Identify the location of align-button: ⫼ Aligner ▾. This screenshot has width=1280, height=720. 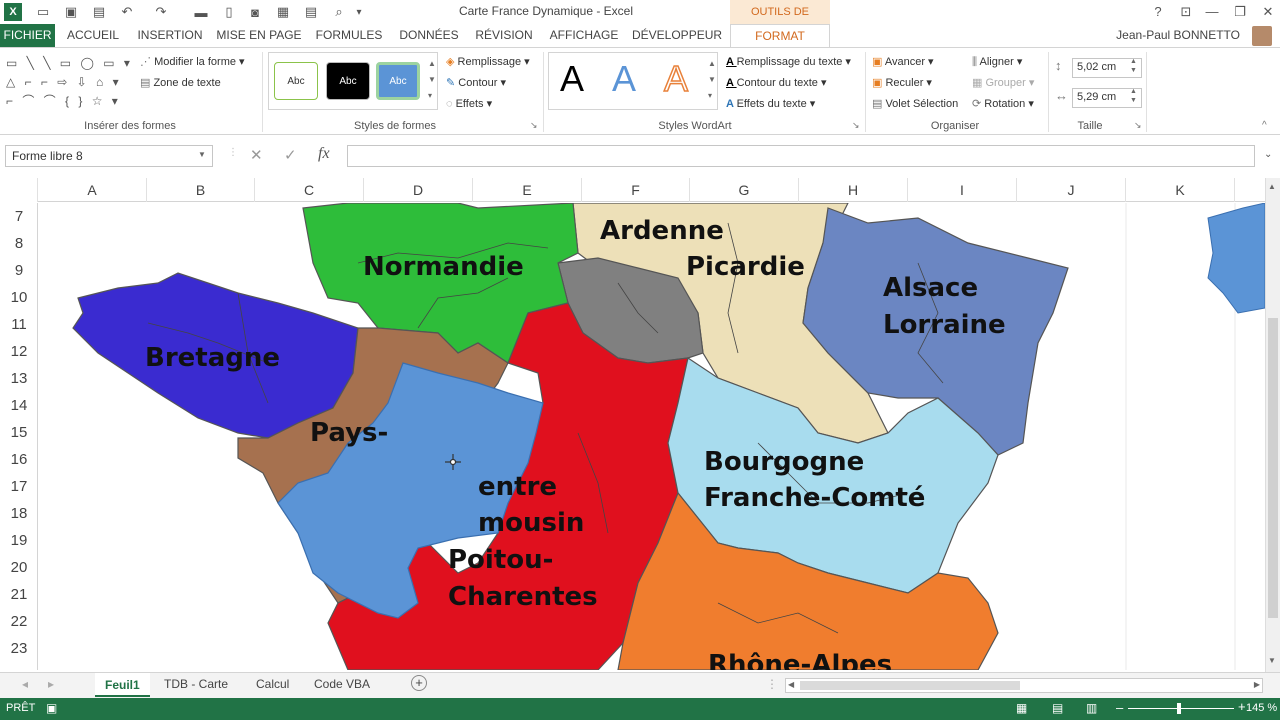
(997, 62).